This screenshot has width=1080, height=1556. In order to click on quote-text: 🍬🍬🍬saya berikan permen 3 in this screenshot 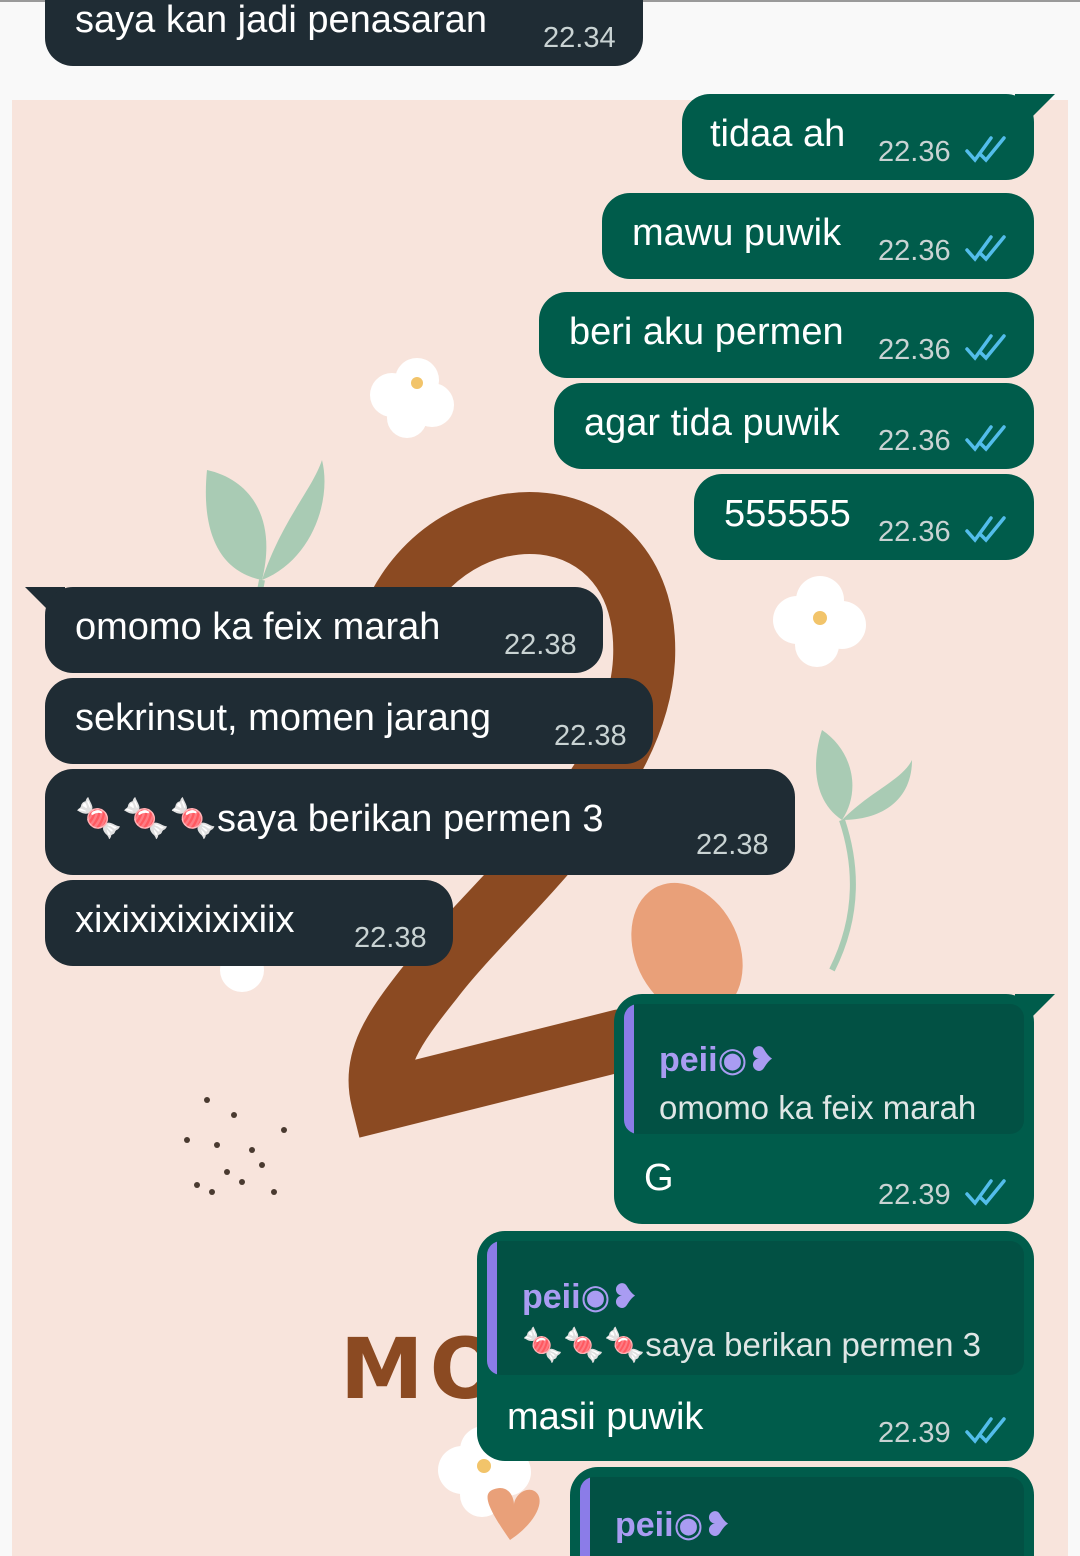, I will do `click(751, 1344)`.